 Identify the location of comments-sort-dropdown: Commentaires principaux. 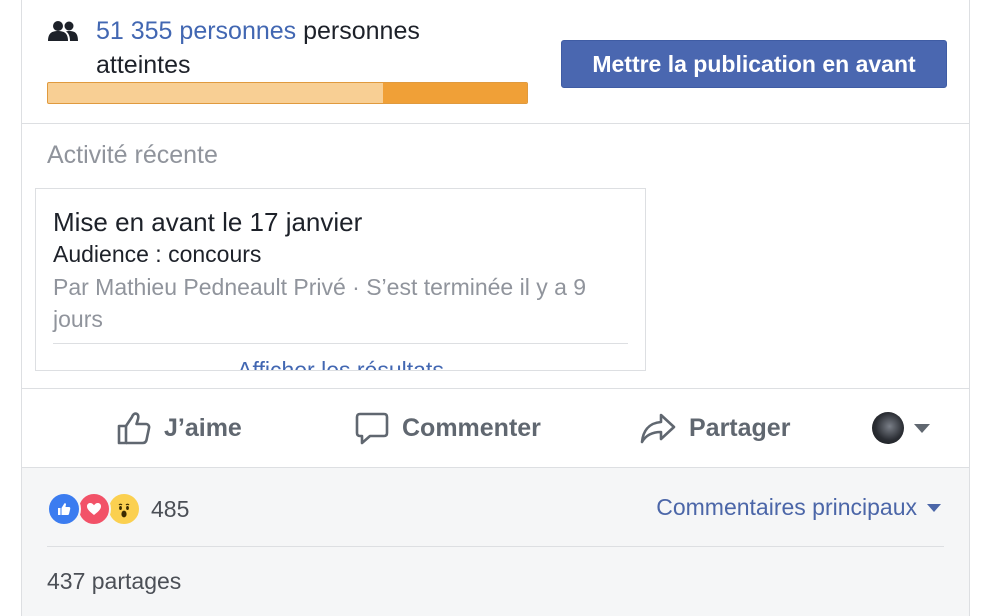
(798, 507).